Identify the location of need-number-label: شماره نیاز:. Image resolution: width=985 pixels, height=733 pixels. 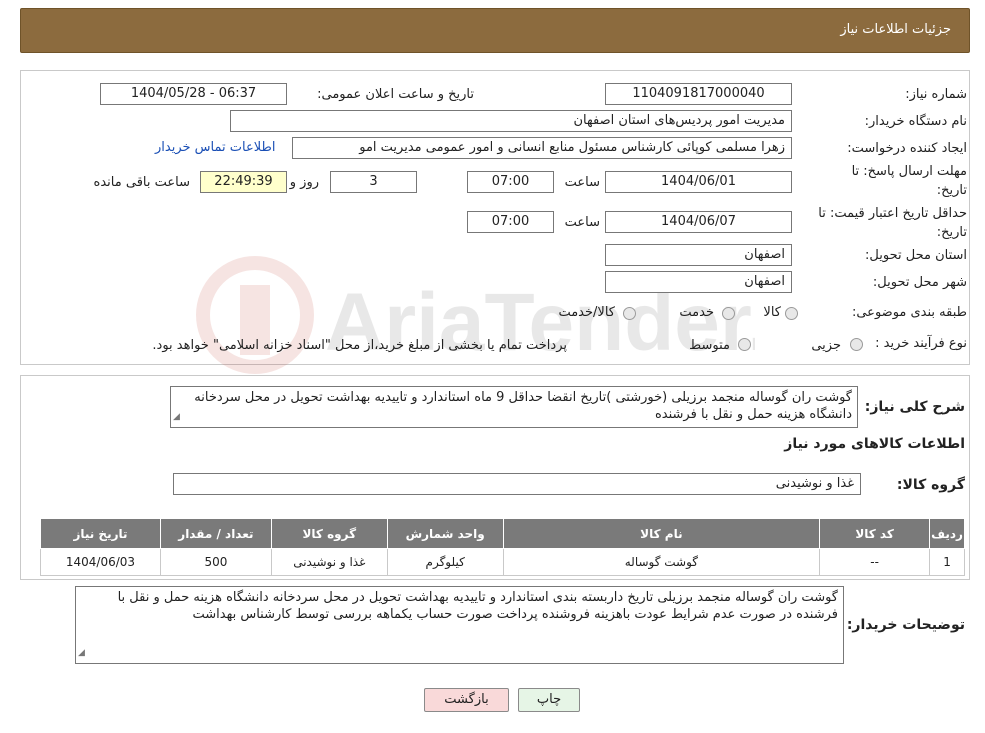
(936, 94).